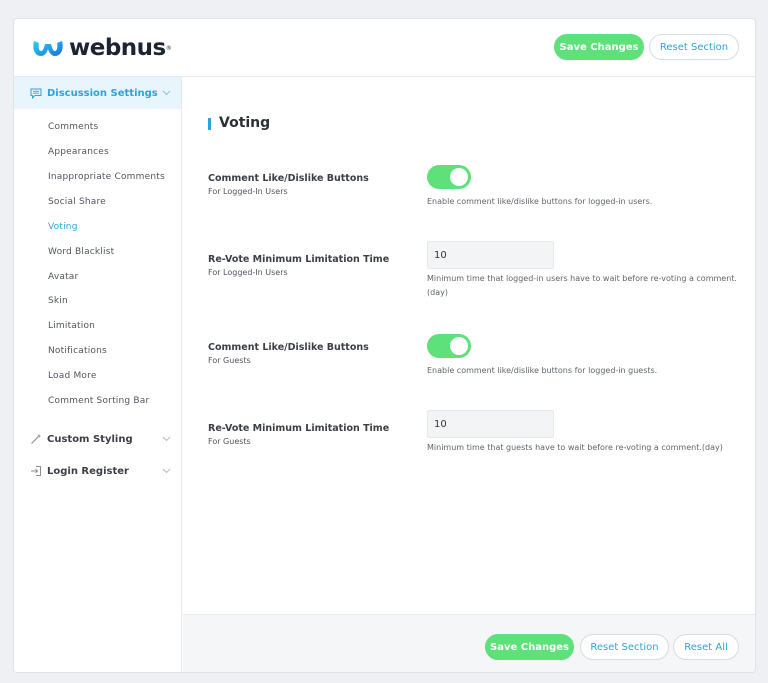 Image resolution: width=768 pixels, height=683 pixels. I want to click on logo-text: webnus, so click(117, 48).